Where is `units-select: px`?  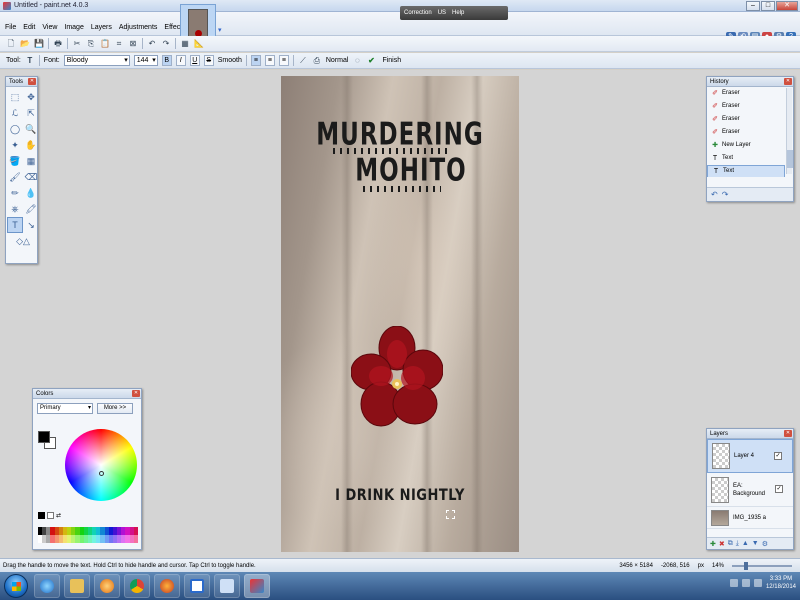
units-select: px is located at coordinates (701, 566).